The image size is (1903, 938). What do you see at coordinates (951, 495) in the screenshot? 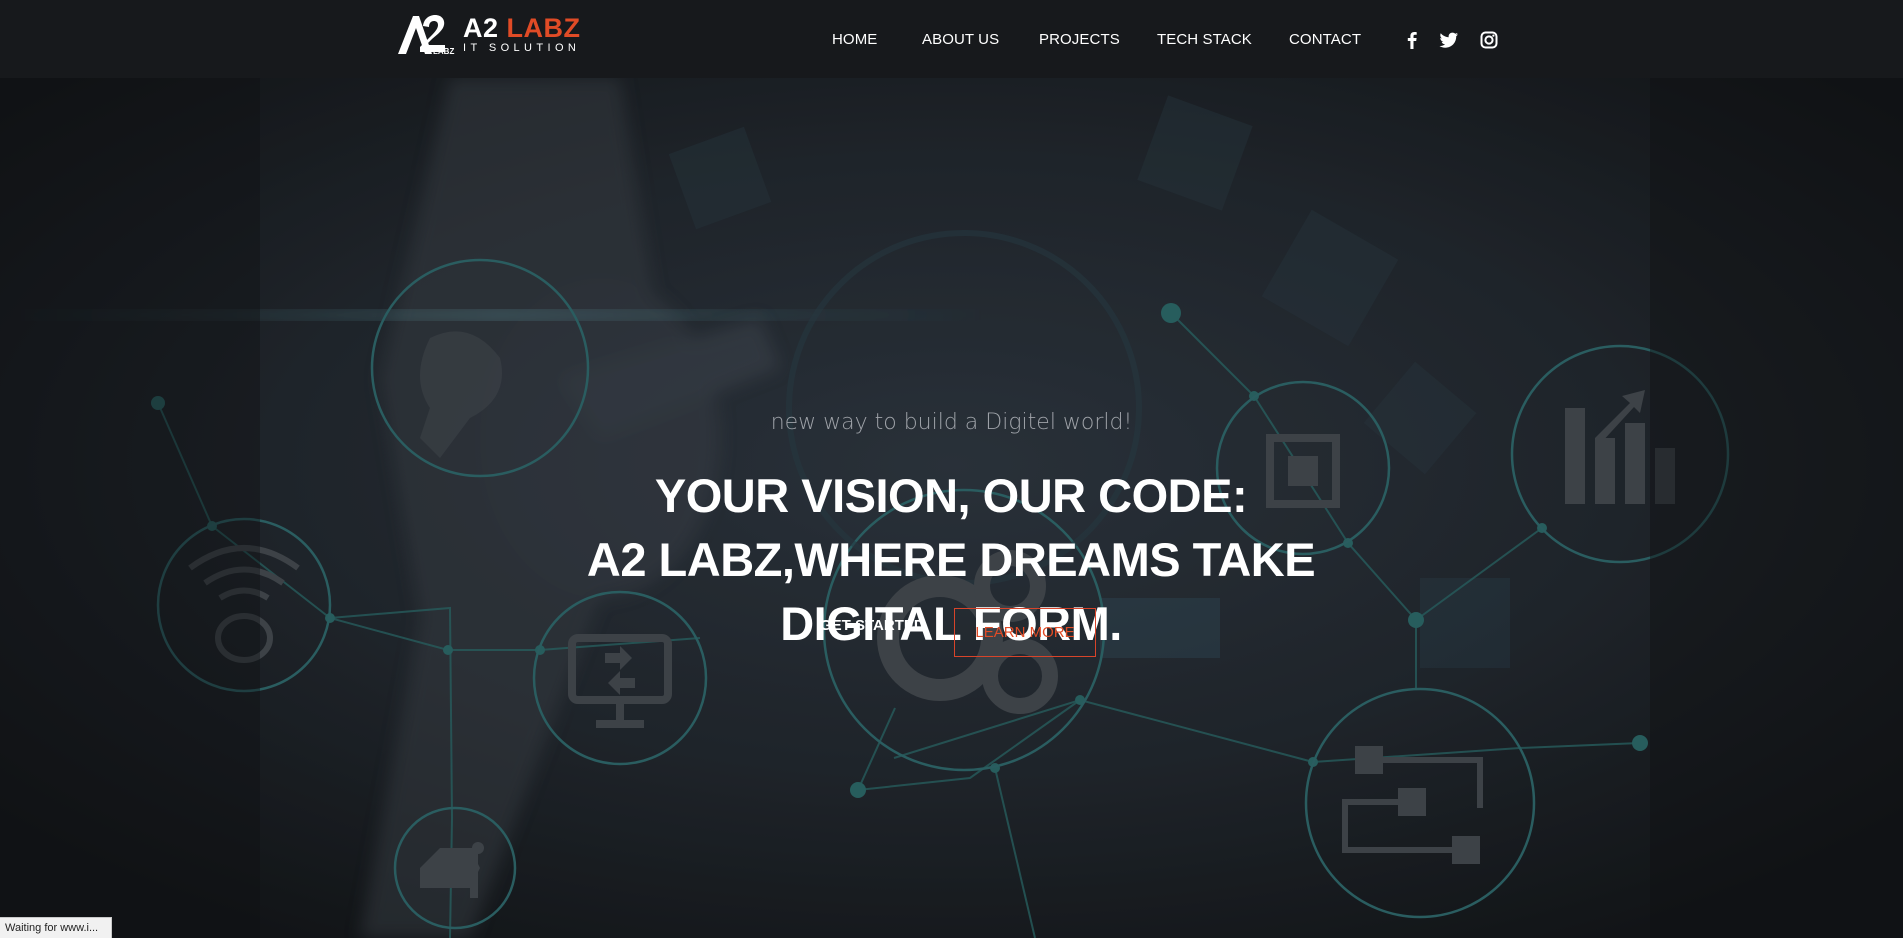
I see `hero-title-line-1: YOUR VISION, OUR CODE:` at bounding box center [951, 495].